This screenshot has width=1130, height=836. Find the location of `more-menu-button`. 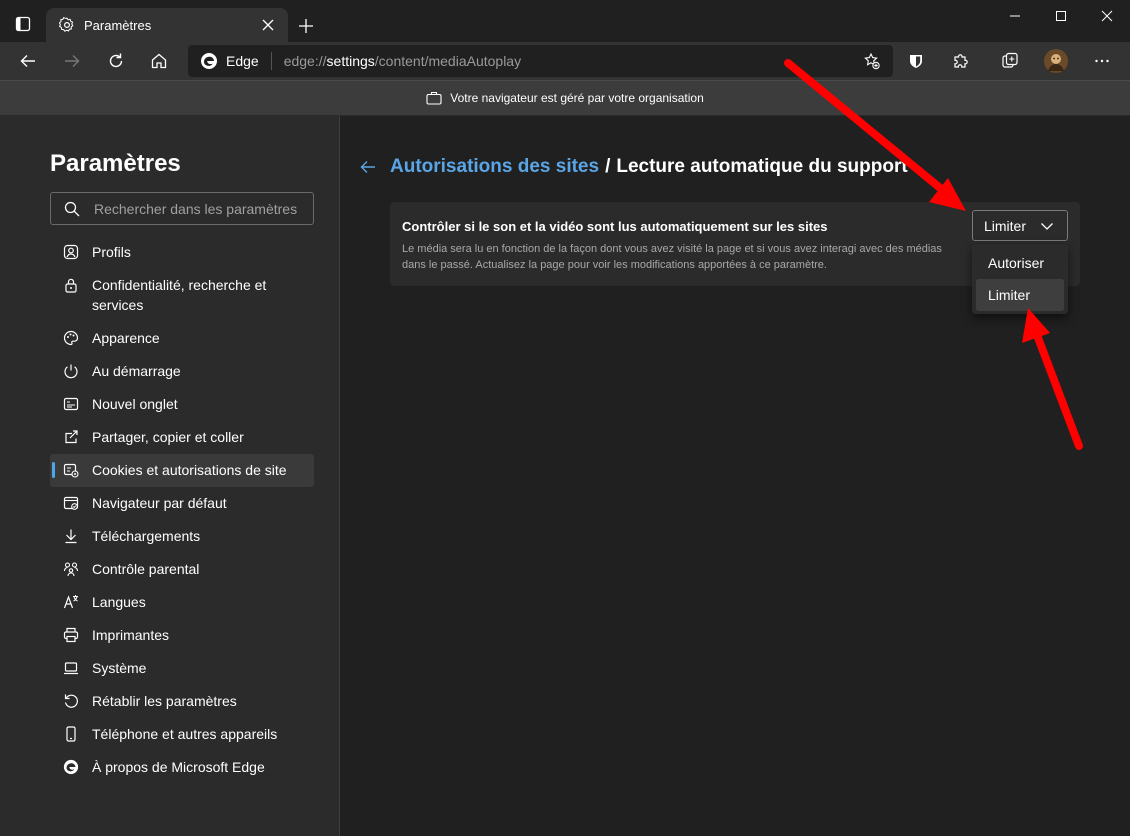

more-menu-button is located at coordinates (1102, 61).